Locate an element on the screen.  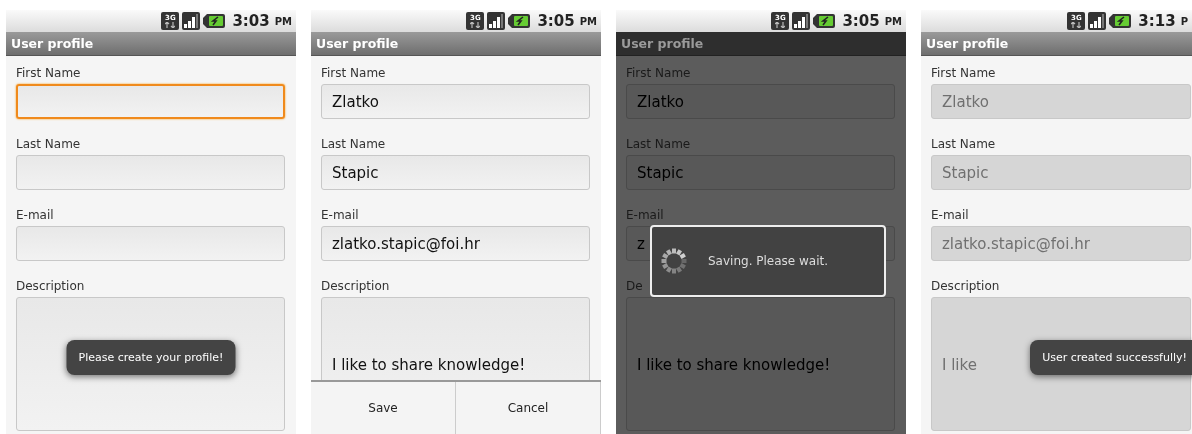
field-label: De is located at coordinates (635, 286).